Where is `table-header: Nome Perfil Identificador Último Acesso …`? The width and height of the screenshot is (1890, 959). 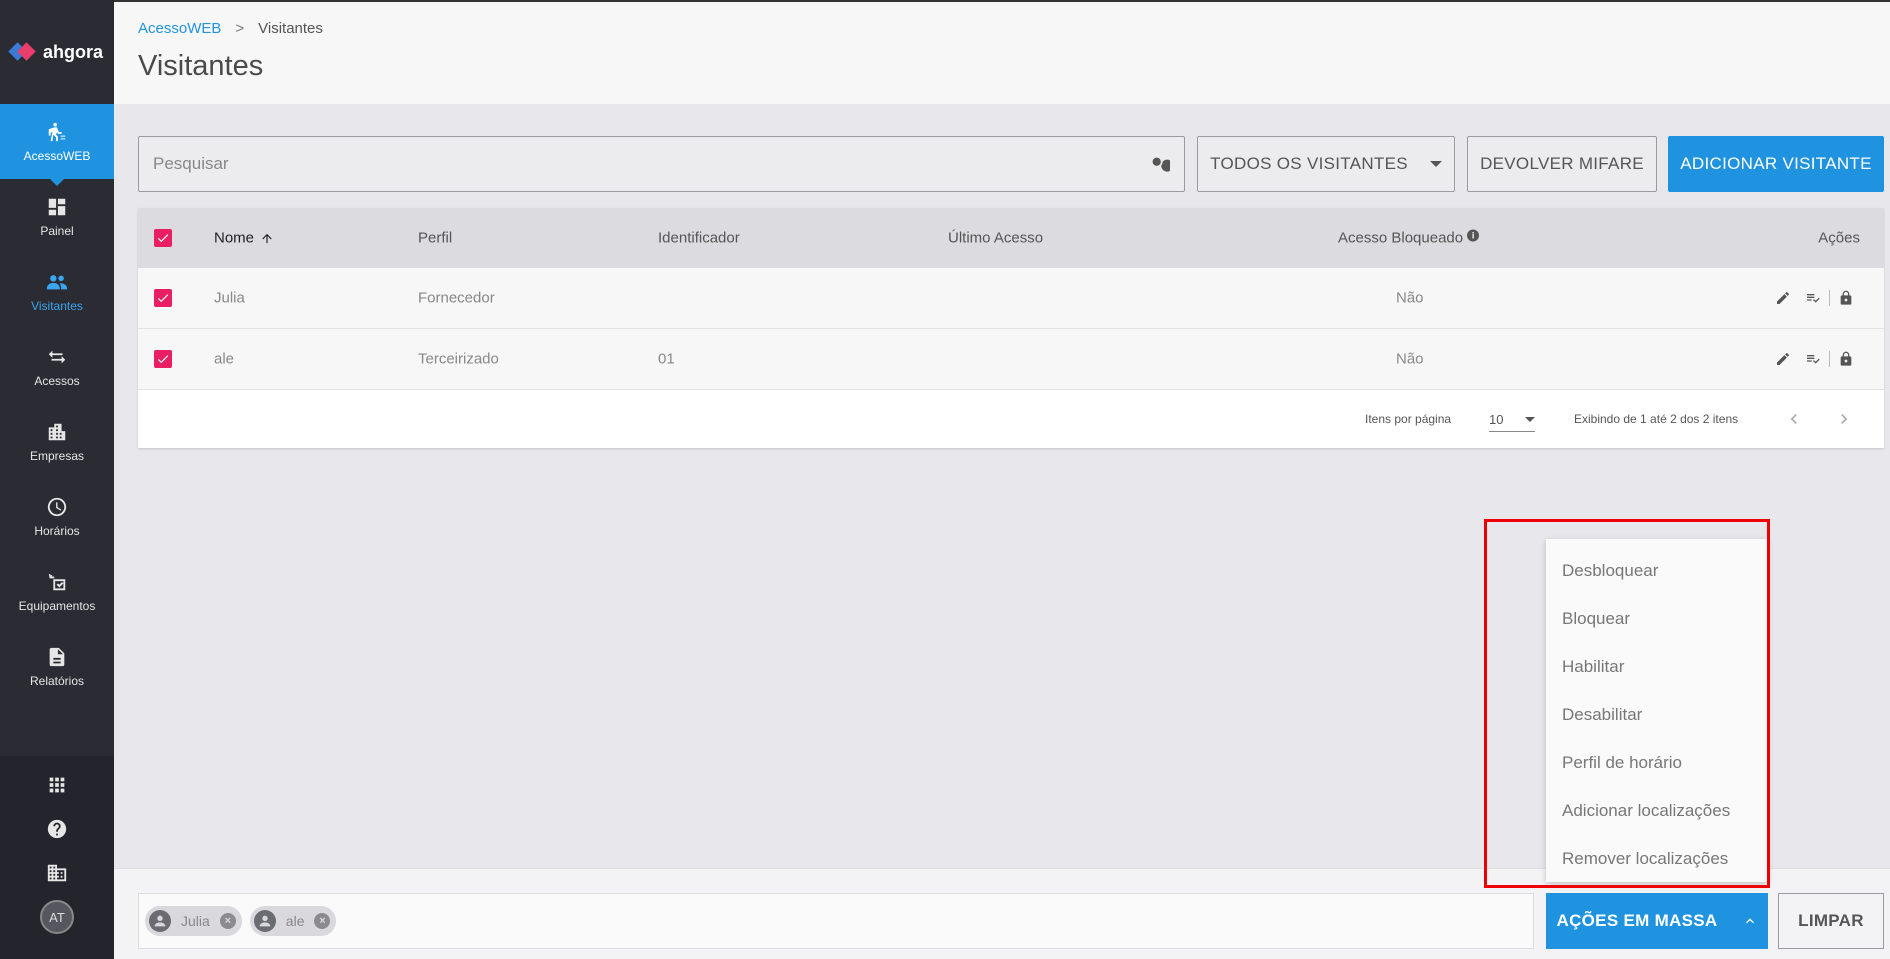
table-header: Nome Perfil Identificador Último Acesso … is located at coordinates (1011, 238).